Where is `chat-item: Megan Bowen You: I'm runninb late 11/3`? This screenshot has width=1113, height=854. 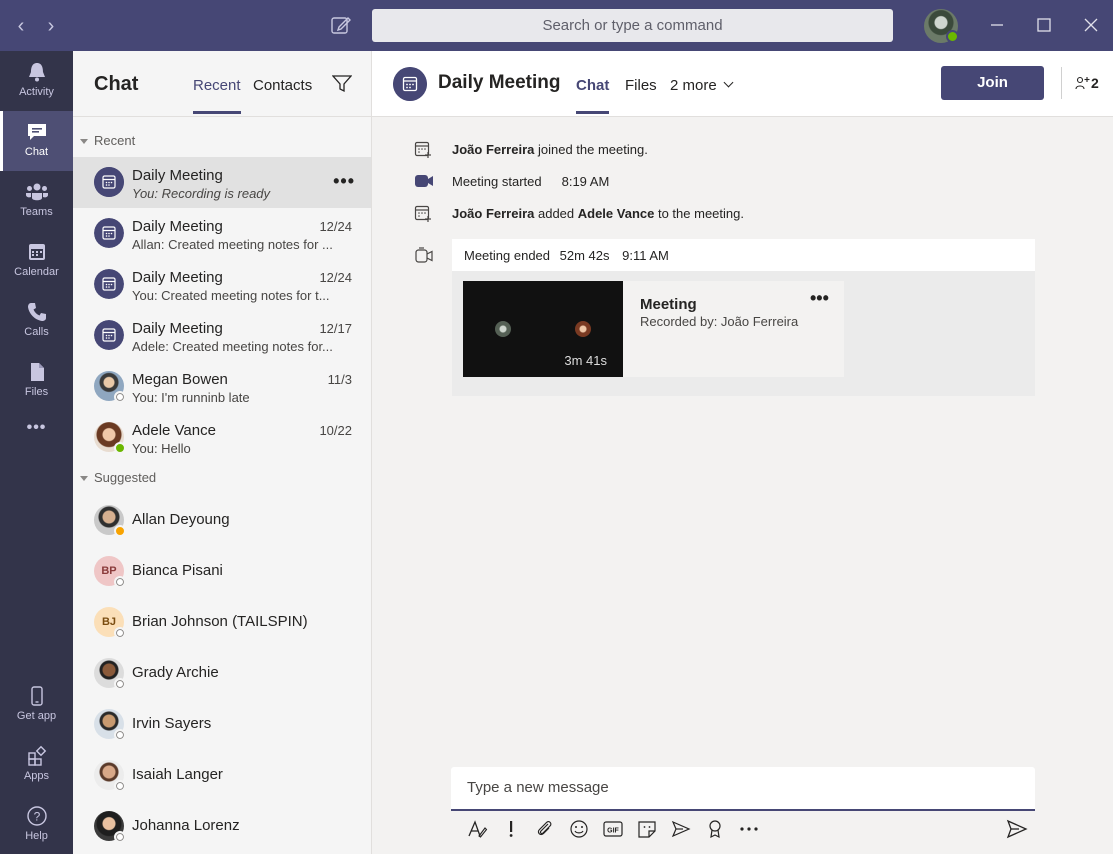
chat-item: Megan Bowen You: I'm runninb late 11/3 is located at coordinates (222, 386).